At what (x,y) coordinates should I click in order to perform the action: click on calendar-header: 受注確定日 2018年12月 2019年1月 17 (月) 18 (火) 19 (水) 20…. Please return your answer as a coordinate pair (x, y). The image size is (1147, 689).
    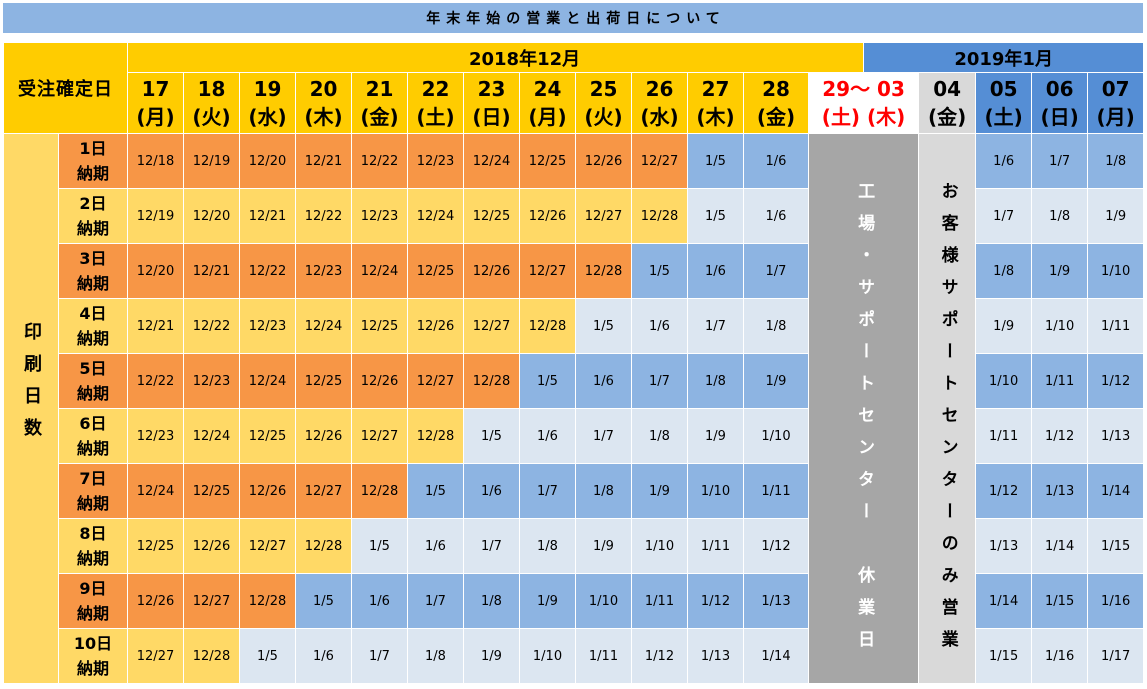
    Looking at the image, I should click on (574, 88).